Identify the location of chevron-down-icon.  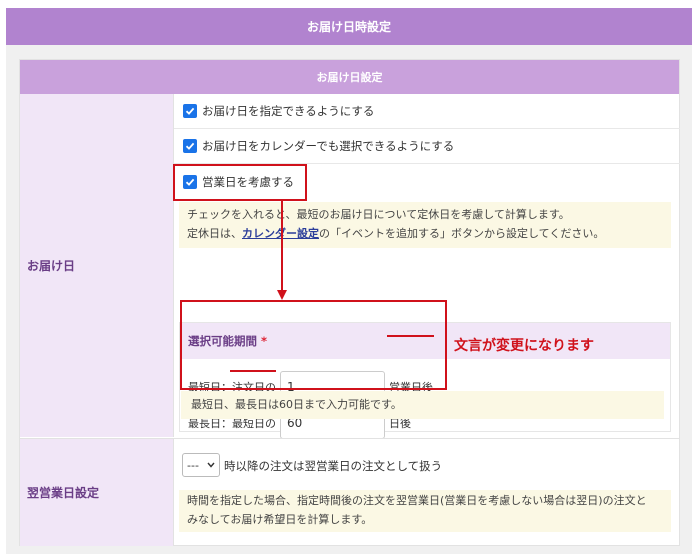
(211, 465).